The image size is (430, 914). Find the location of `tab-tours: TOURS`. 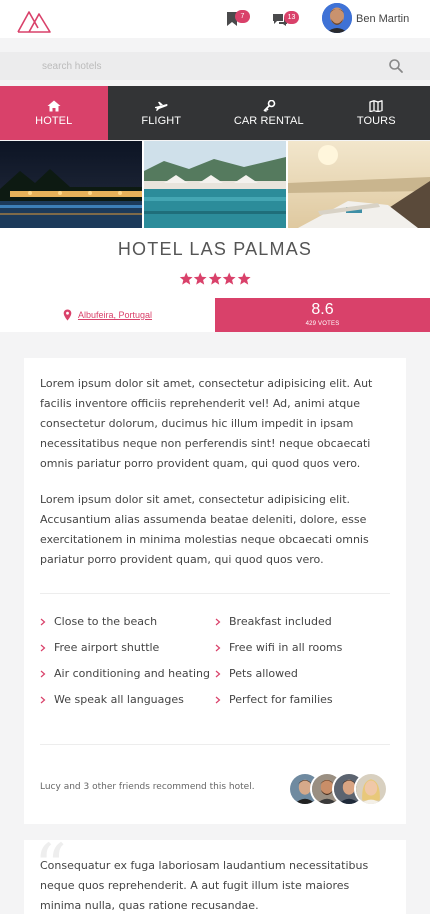

tab-tours: TOURS is located at coordinates (376, 113).